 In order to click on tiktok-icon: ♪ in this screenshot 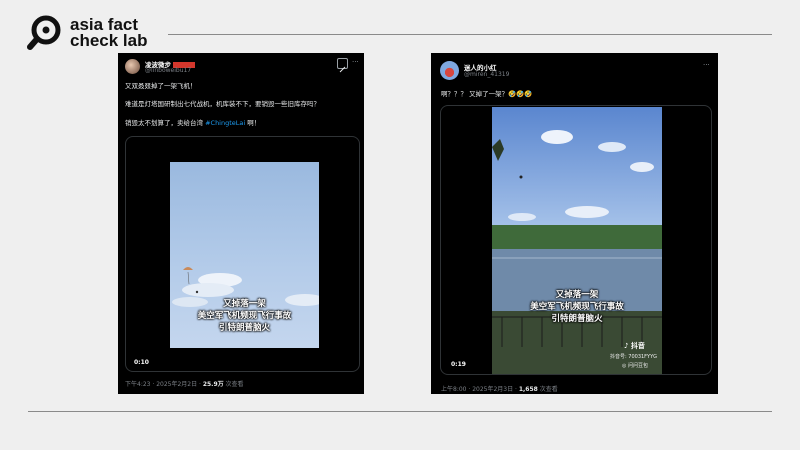, I will do `click(626, 346)`.